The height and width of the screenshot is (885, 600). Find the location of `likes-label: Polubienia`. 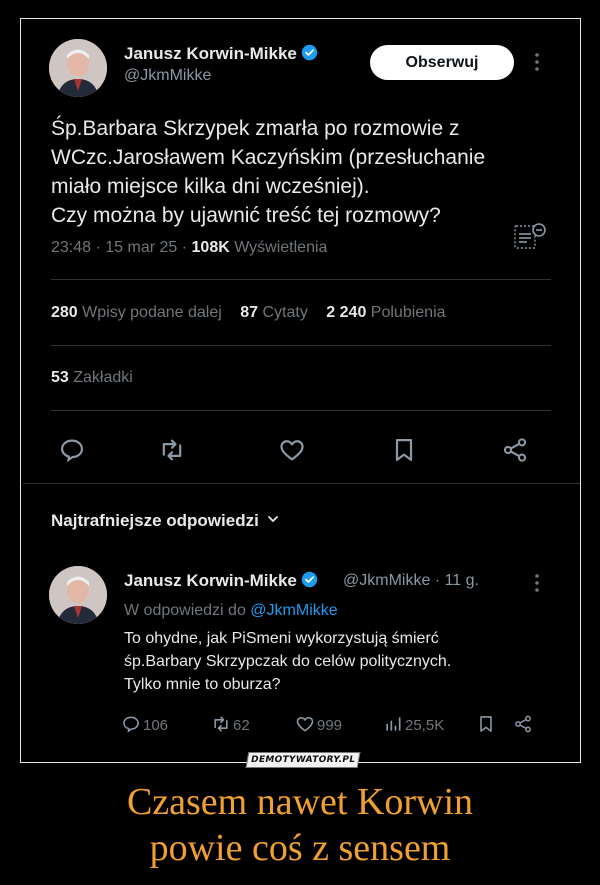

likes-label: Polubienia is located at coordinates (408, 312).